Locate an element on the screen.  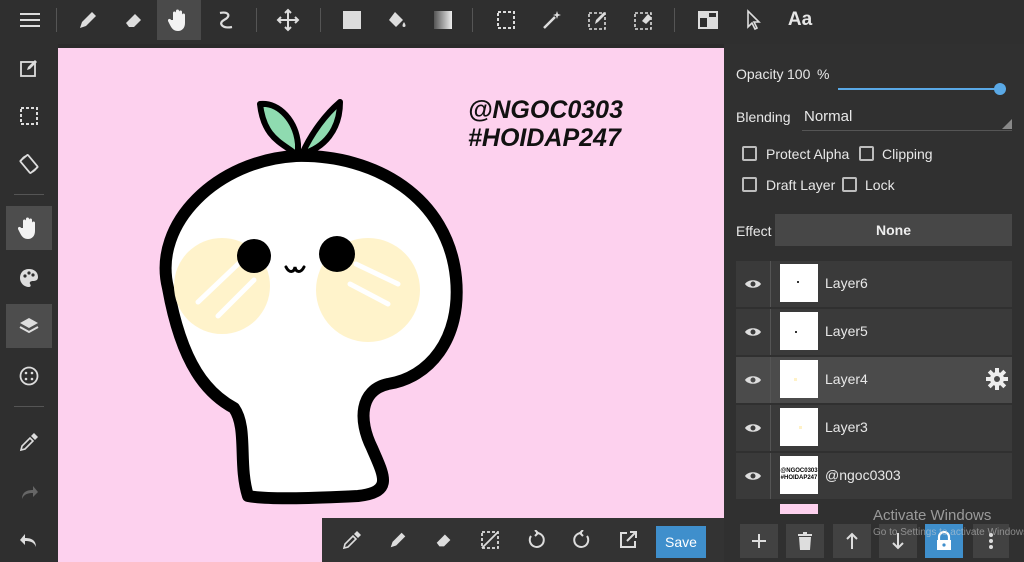
add-icon is located at coordinates (759, 541).